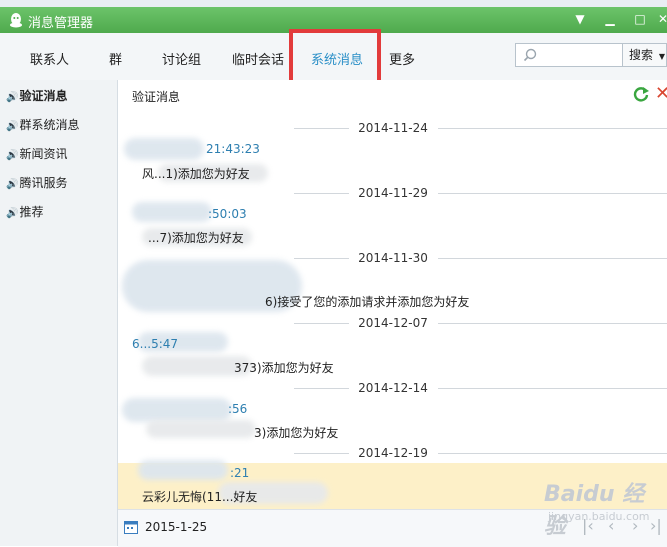 This screenshot has width=667, height=547. What do you see at coordinates (641, 94) in the screenshot?
I see `refresh-icon` at bounding box center [641, 94].